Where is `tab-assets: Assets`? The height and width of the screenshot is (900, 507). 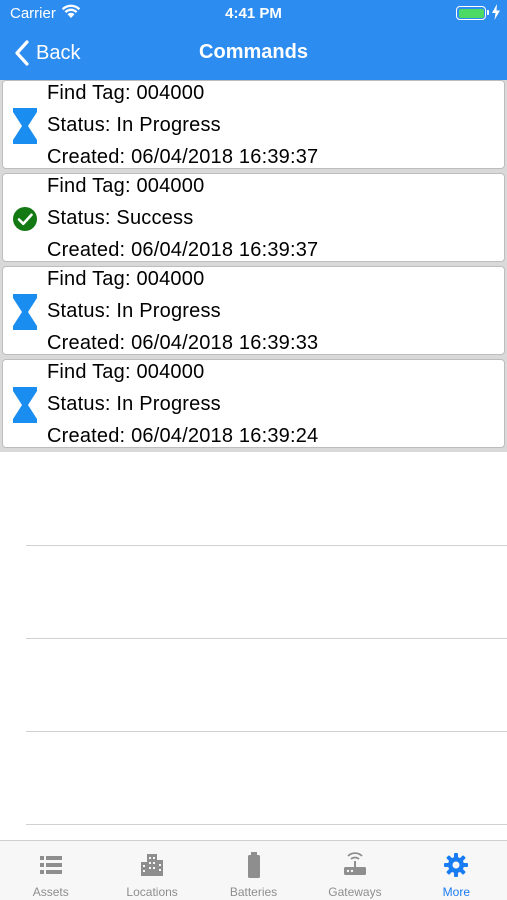
tab-assets: Assets is located at coordinates (50, 870).